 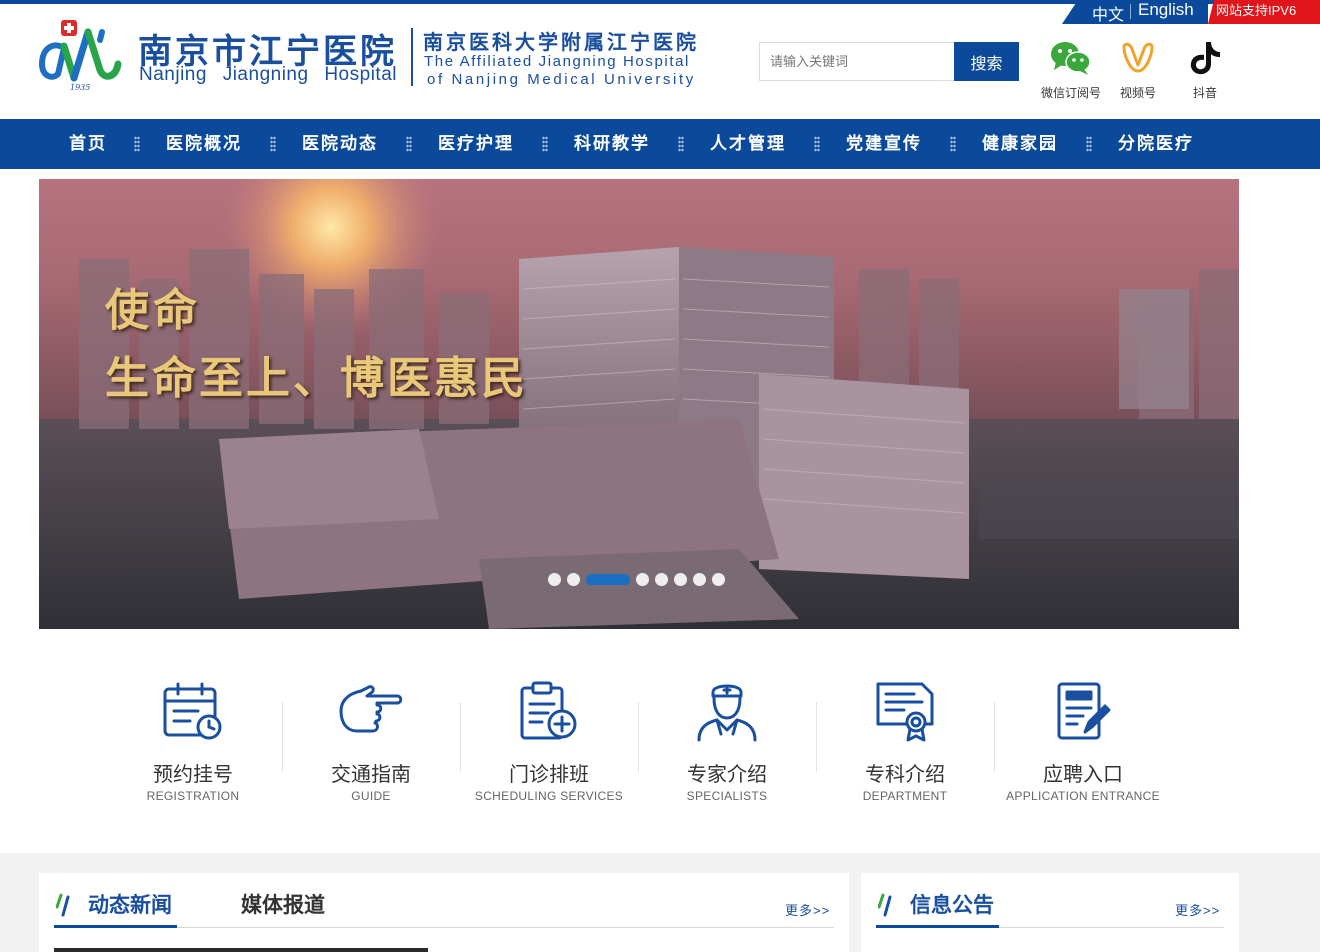 What do you see at coordinates (371, 775) in the screenshot?
I see `quick-link-title: 交通指南` at bounding box center [371, 775].